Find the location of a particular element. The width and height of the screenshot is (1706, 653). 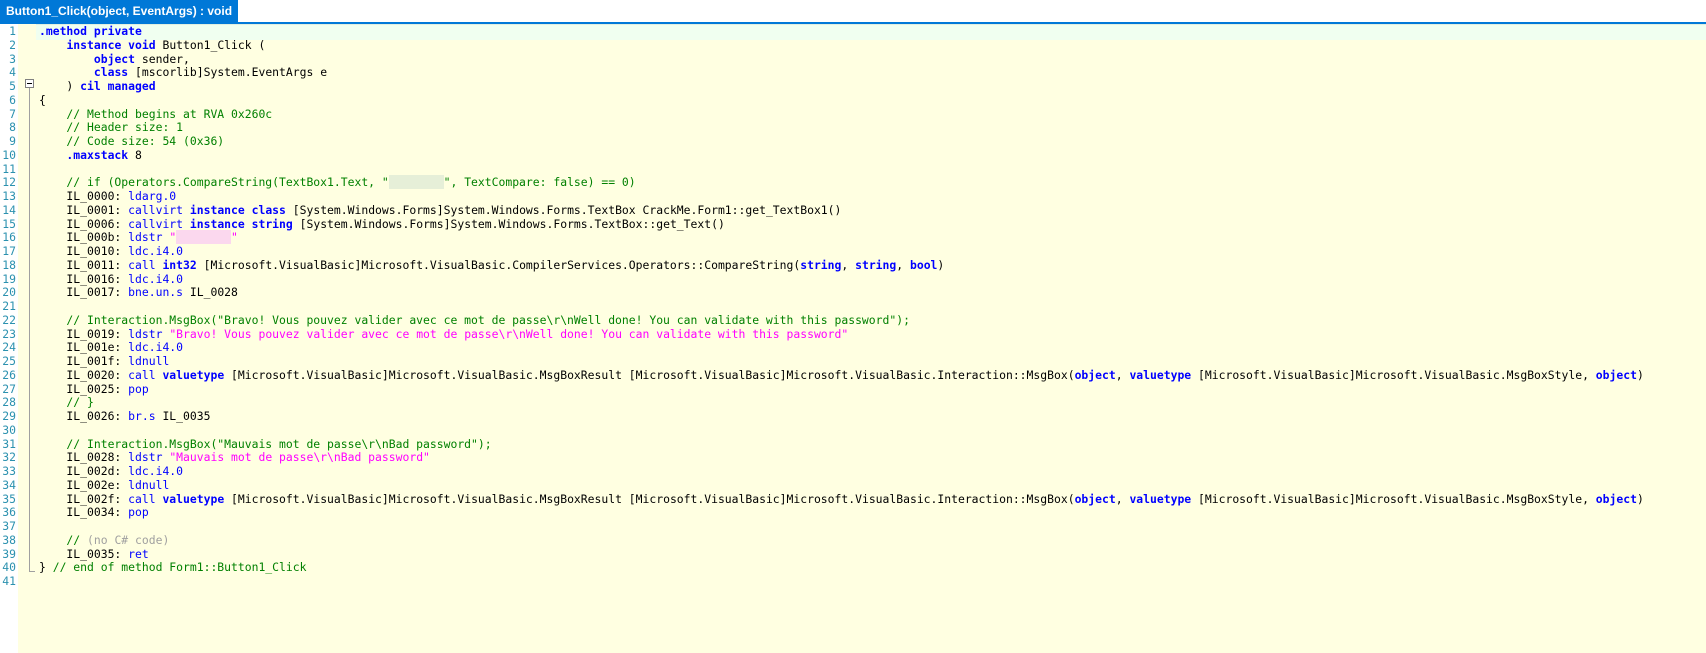

code-line: 28 // } is located at coordinates (853, 402).